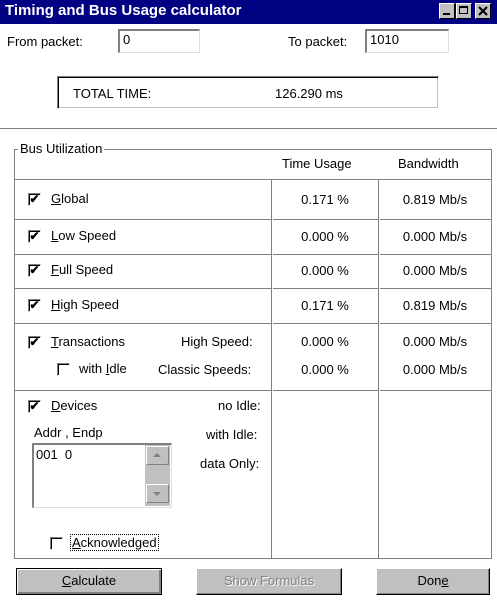 Image resolution: width=497 pixels, height=600 pixels. What do you see at coordinates (435, 341) in the screenshot?
I see `transactions-high-bandwidth: 0.000 Mb/s` at bounding box center [435, 341].